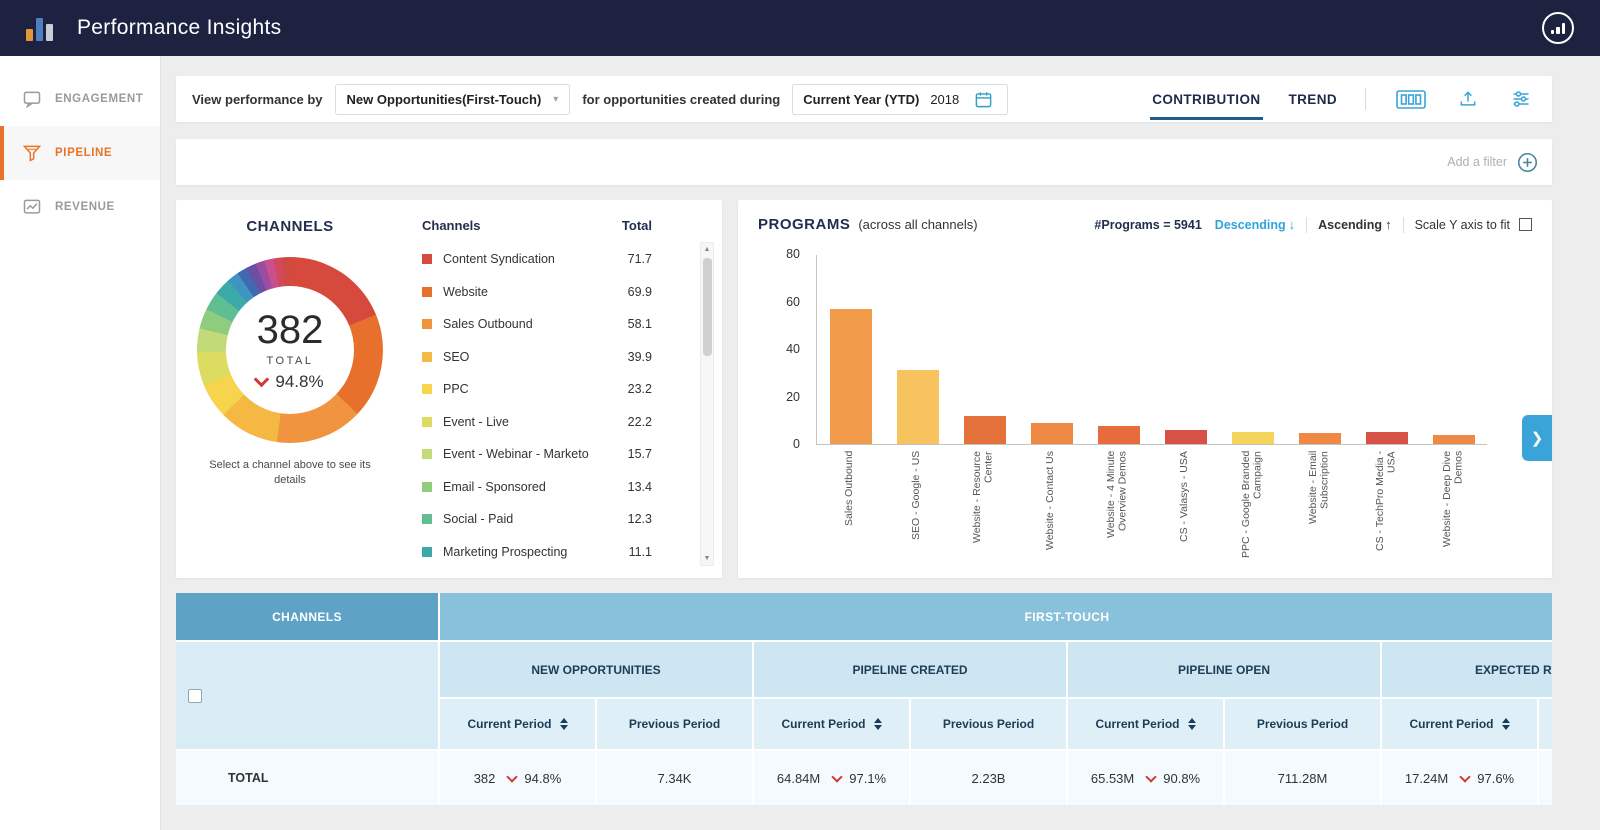  What do you see at coordinates (1558, 28) in the screenshot?
I see `reports-circle-icon` at bounding box center [1558, 28].